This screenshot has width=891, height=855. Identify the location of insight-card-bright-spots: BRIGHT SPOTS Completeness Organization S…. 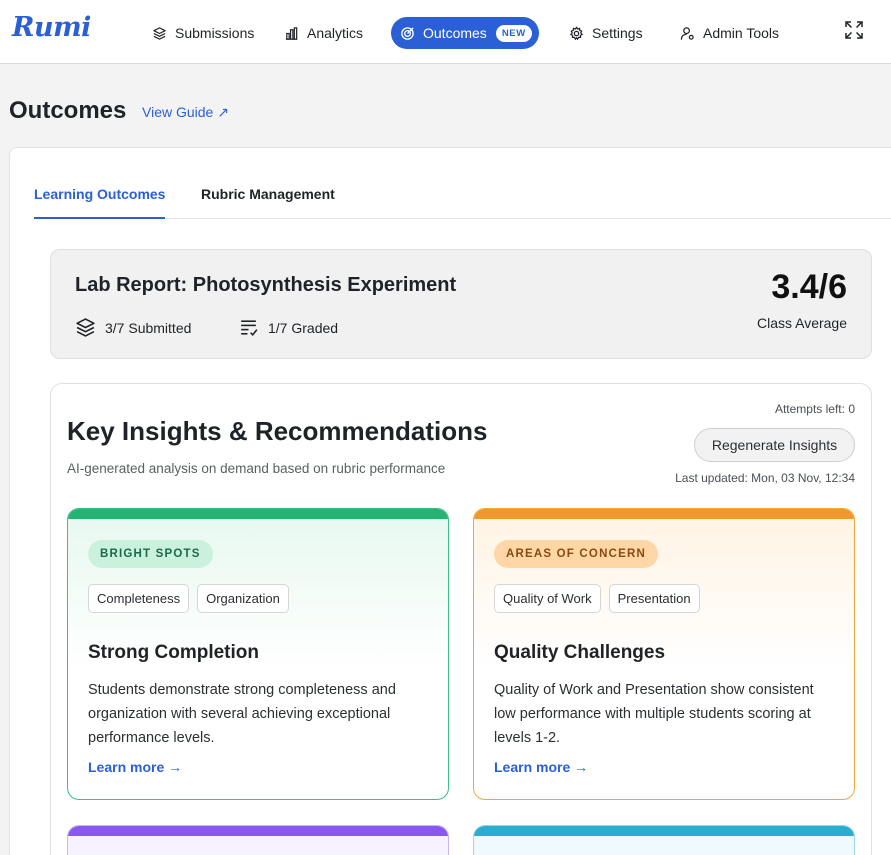
(258, 654).